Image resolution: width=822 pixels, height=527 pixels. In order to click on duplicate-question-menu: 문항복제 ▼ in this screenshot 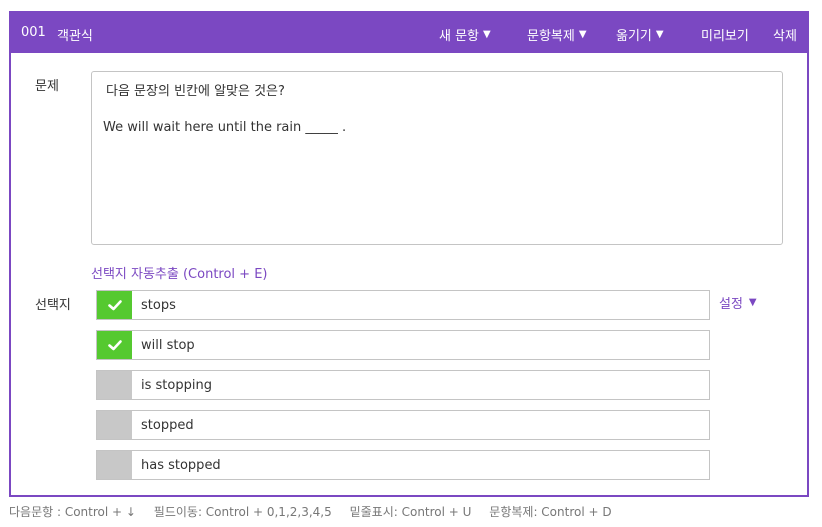, I will do `click(557, 34)`.